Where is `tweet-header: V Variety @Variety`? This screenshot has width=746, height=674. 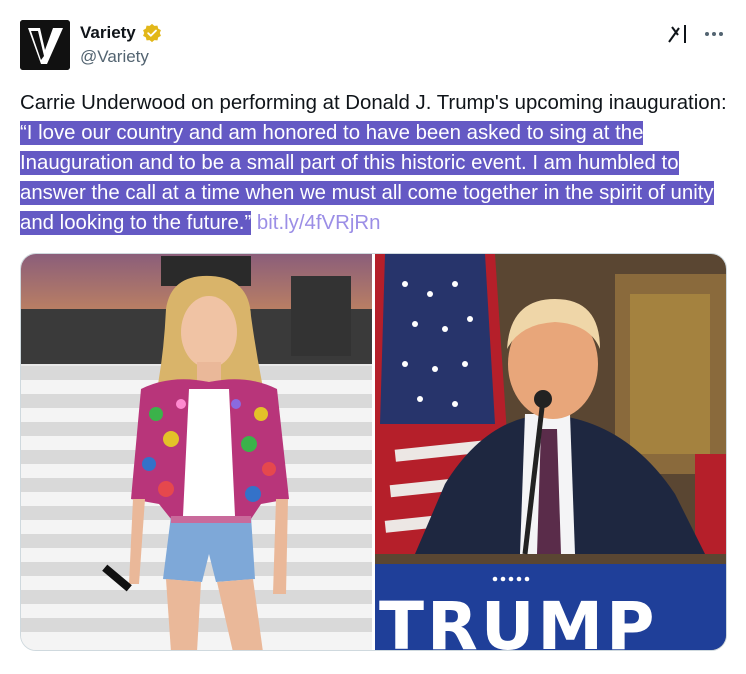
tweet-header: V Variety @Variety is located at coordinates (373, 44).